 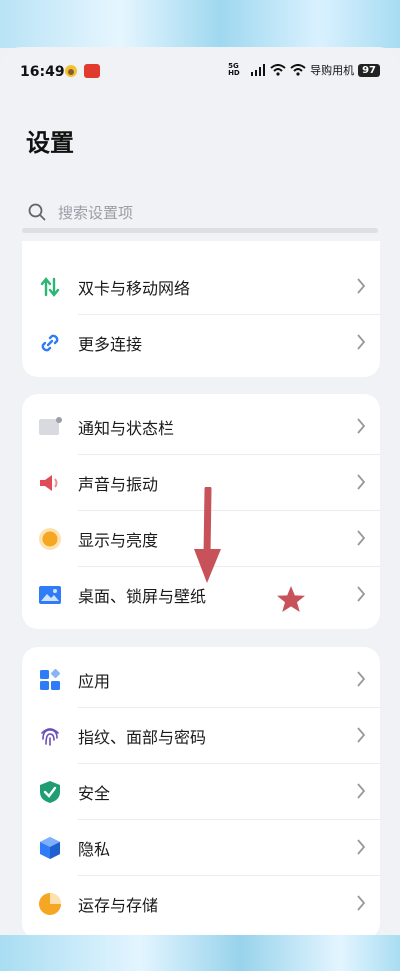 What do you see at coordinates (369, 70) in the screenshot?
I see `battery-indicator: 97` at bounding box center [369, 70].